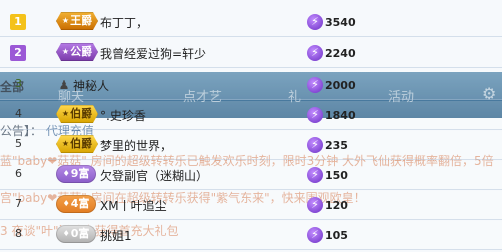 Image resolution: width=502 pixels, height=252 pixels. What do you see at coordinates (340, 85) in the screenshot?
I see `score-value: 2000` at bounding box center [340, 85].